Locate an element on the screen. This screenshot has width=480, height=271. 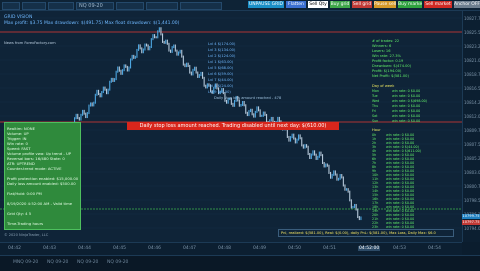
price-tick: 10794.00 is located at coordinates (472, 228).